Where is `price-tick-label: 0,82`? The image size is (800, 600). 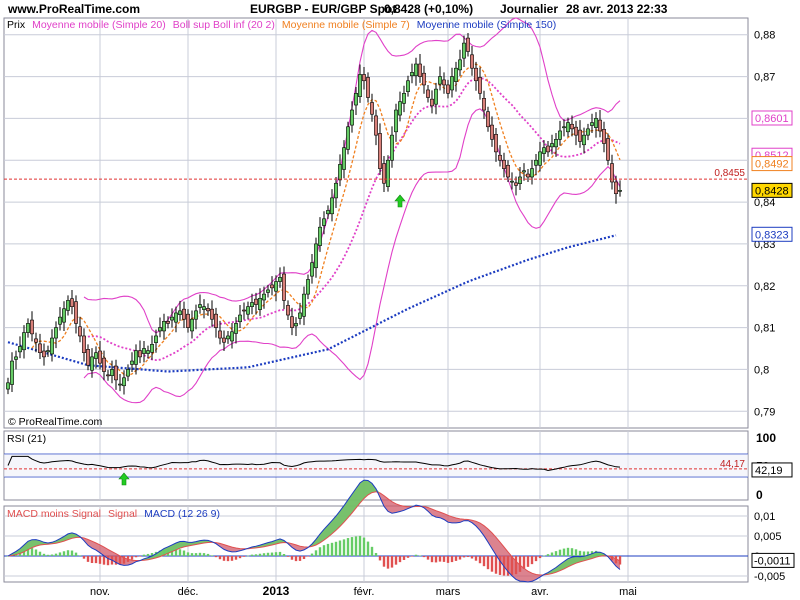
price-tick-label: 0,82 is located at coordinates (764, 287).